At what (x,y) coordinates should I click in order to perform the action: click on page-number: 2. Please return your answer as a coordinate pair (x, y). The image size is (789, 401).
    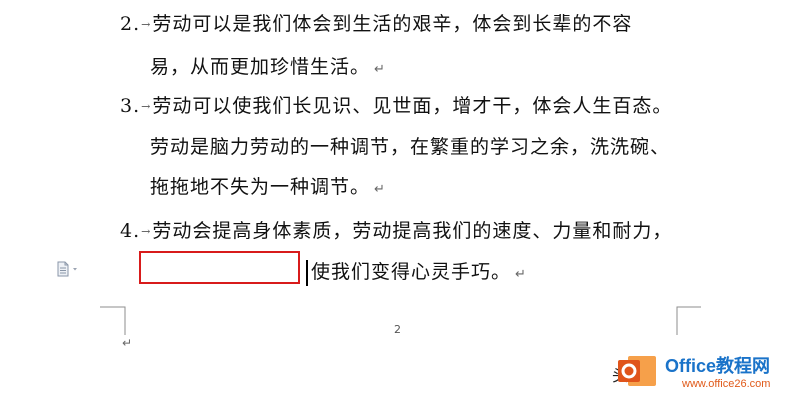
    Looking at the image, I should click on (397, 329).